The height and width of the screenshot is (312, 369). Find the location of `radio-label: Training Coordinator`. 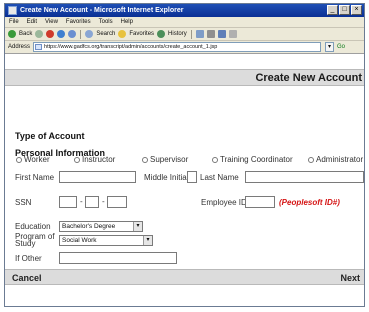

radio-label: Training Coordinator is located at coordinates (256, 159).